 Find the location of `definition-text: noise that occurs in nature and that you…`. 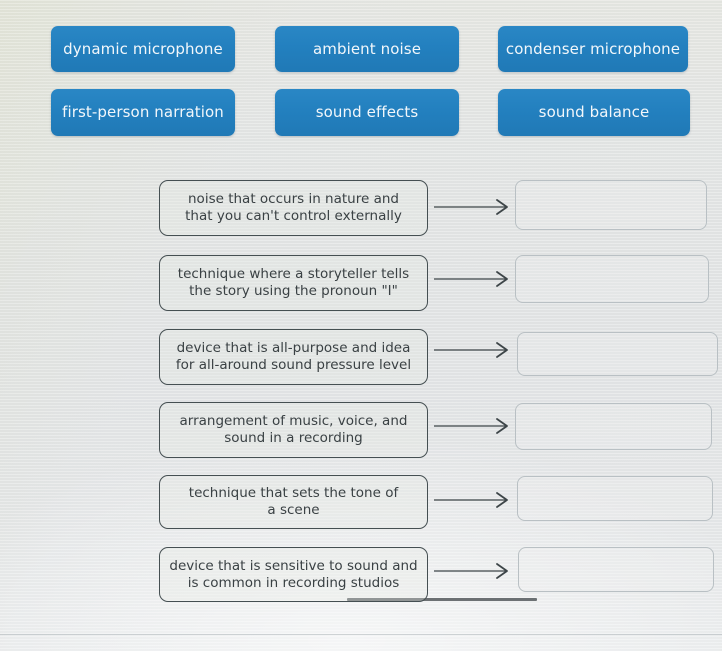

definition-text: noise that occurs in nature and that you… is located at coordinates (293, 207).